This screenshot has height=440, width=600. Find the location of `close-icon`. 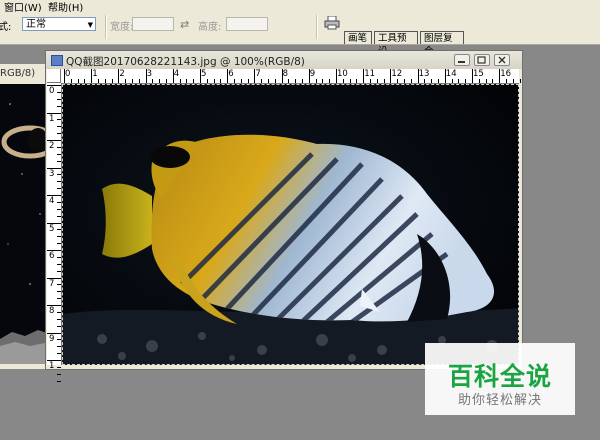

close-icon is located at coordinates (502, 60).